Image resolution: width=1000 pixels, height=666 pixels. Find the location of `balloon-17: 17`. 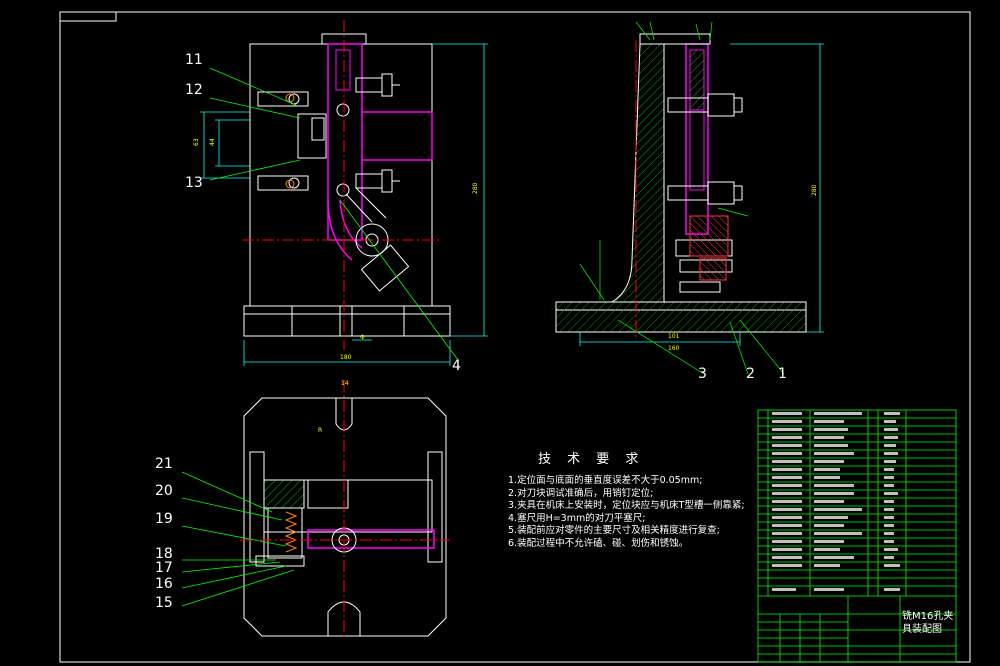

balloon-17: 17 is located at coordinates (164, 568).